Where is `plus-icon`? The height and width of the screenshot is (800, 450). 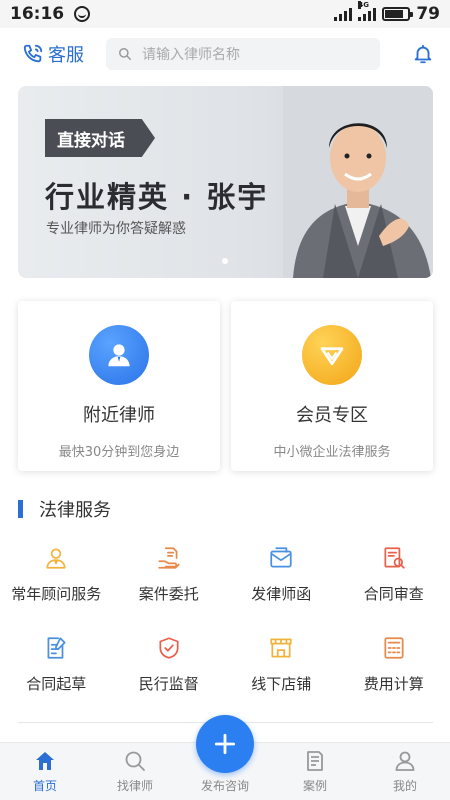
plus-icon is located at coordinates (225, 744).